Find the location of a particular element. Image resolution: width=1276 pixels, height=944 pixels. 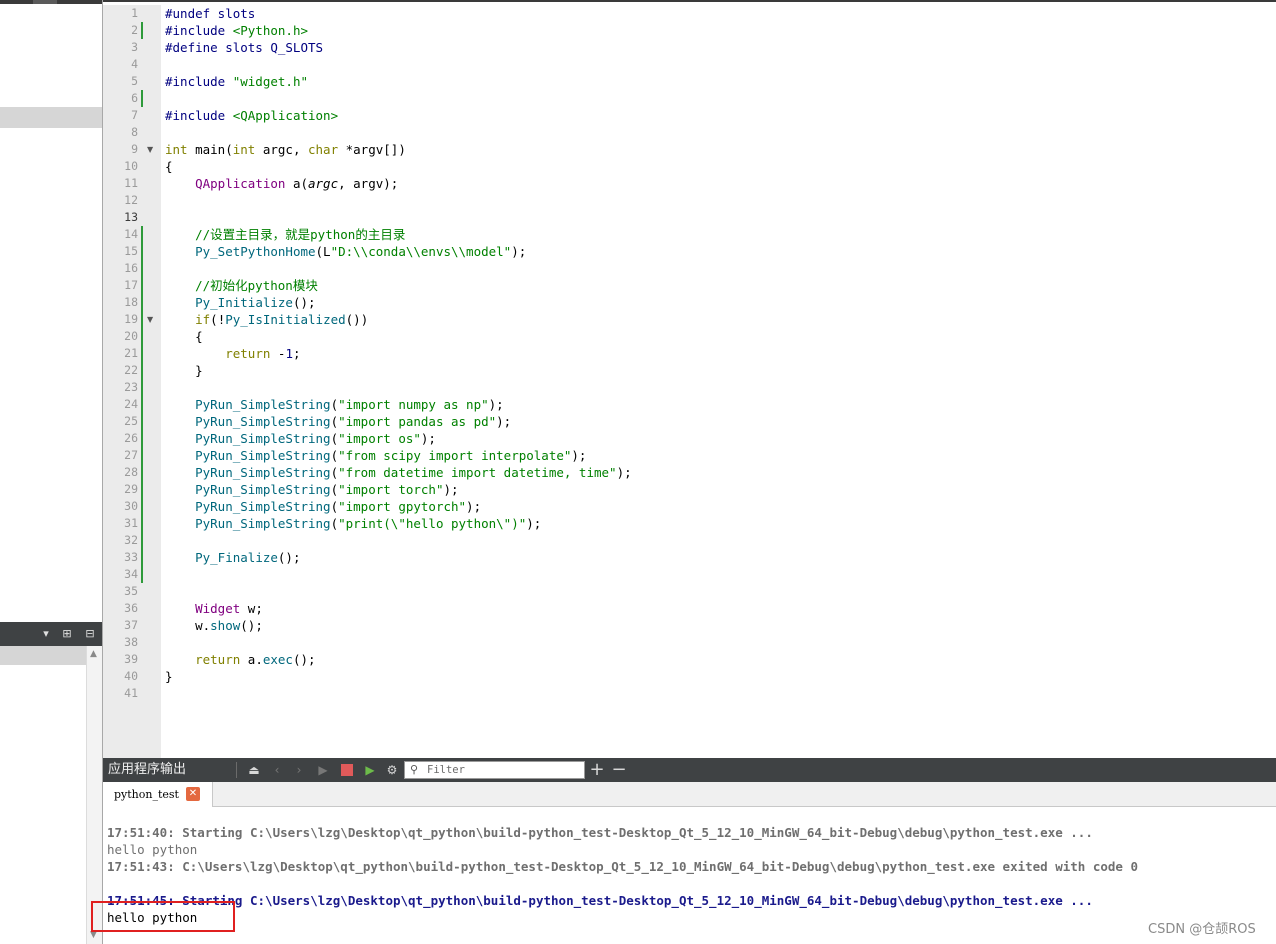

code-line: 41 is located at coordinates (689, 693).